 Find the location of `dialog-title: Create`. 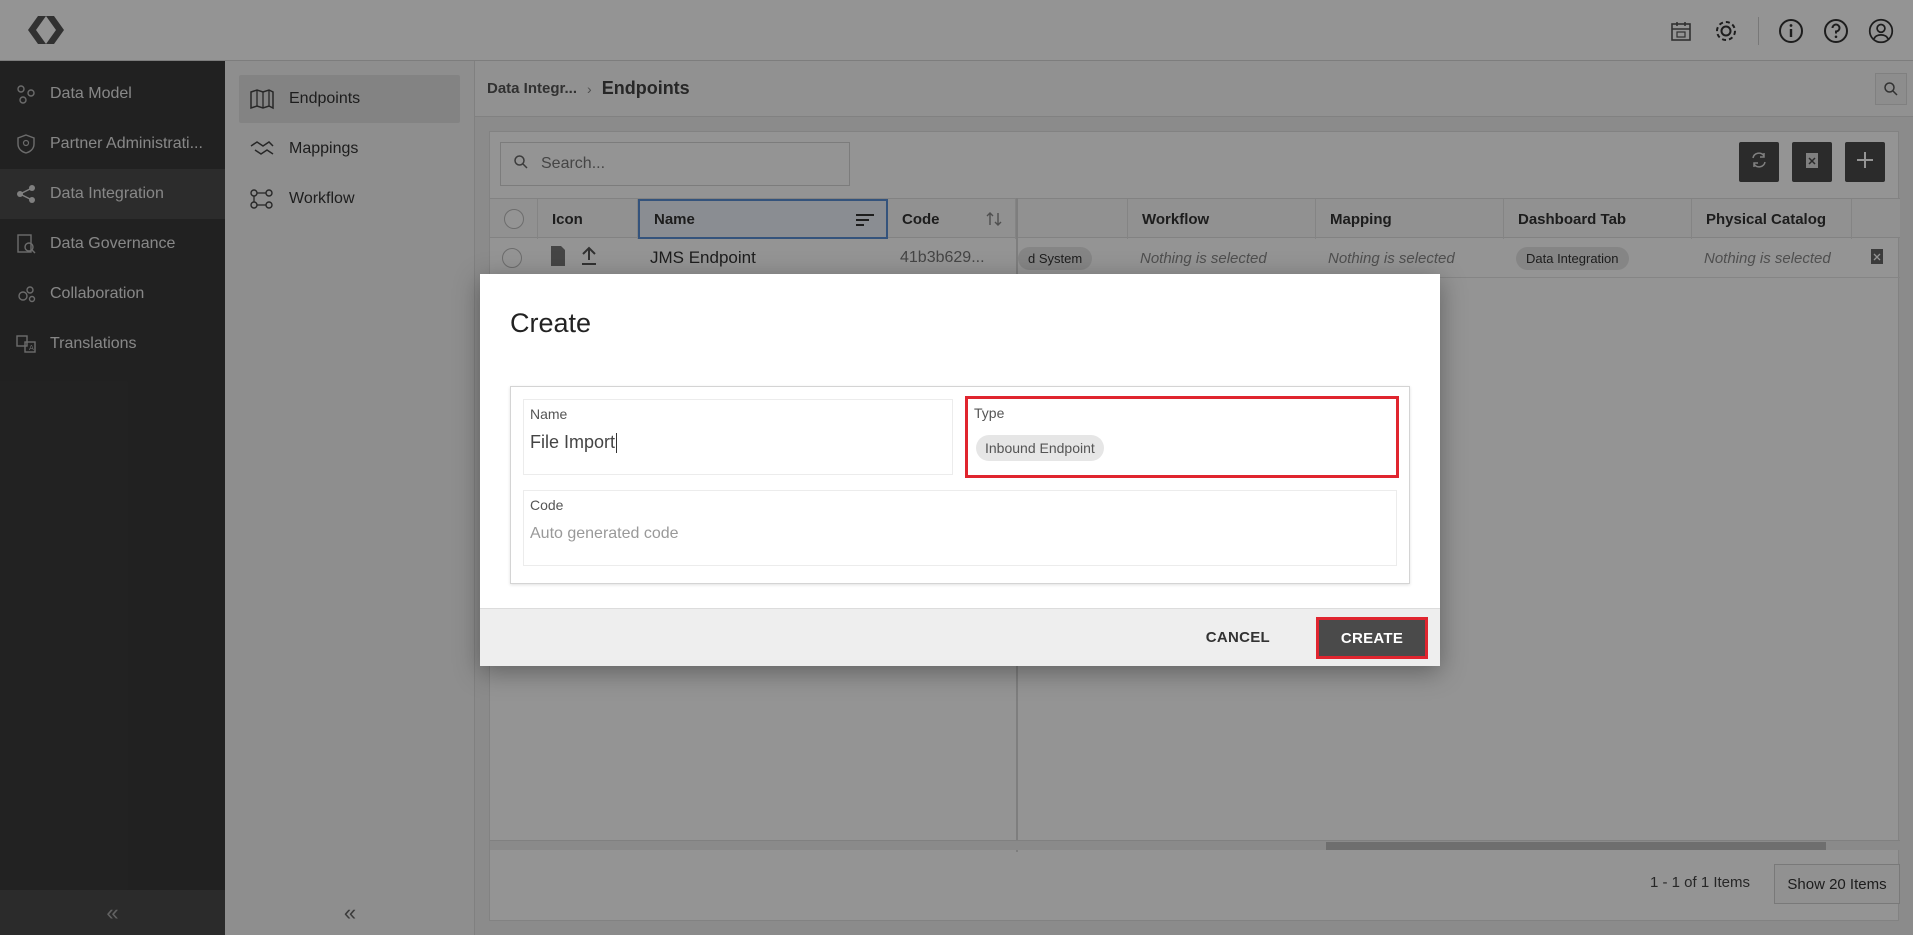

dialog-title: Create is located at coordinates (551, 323).